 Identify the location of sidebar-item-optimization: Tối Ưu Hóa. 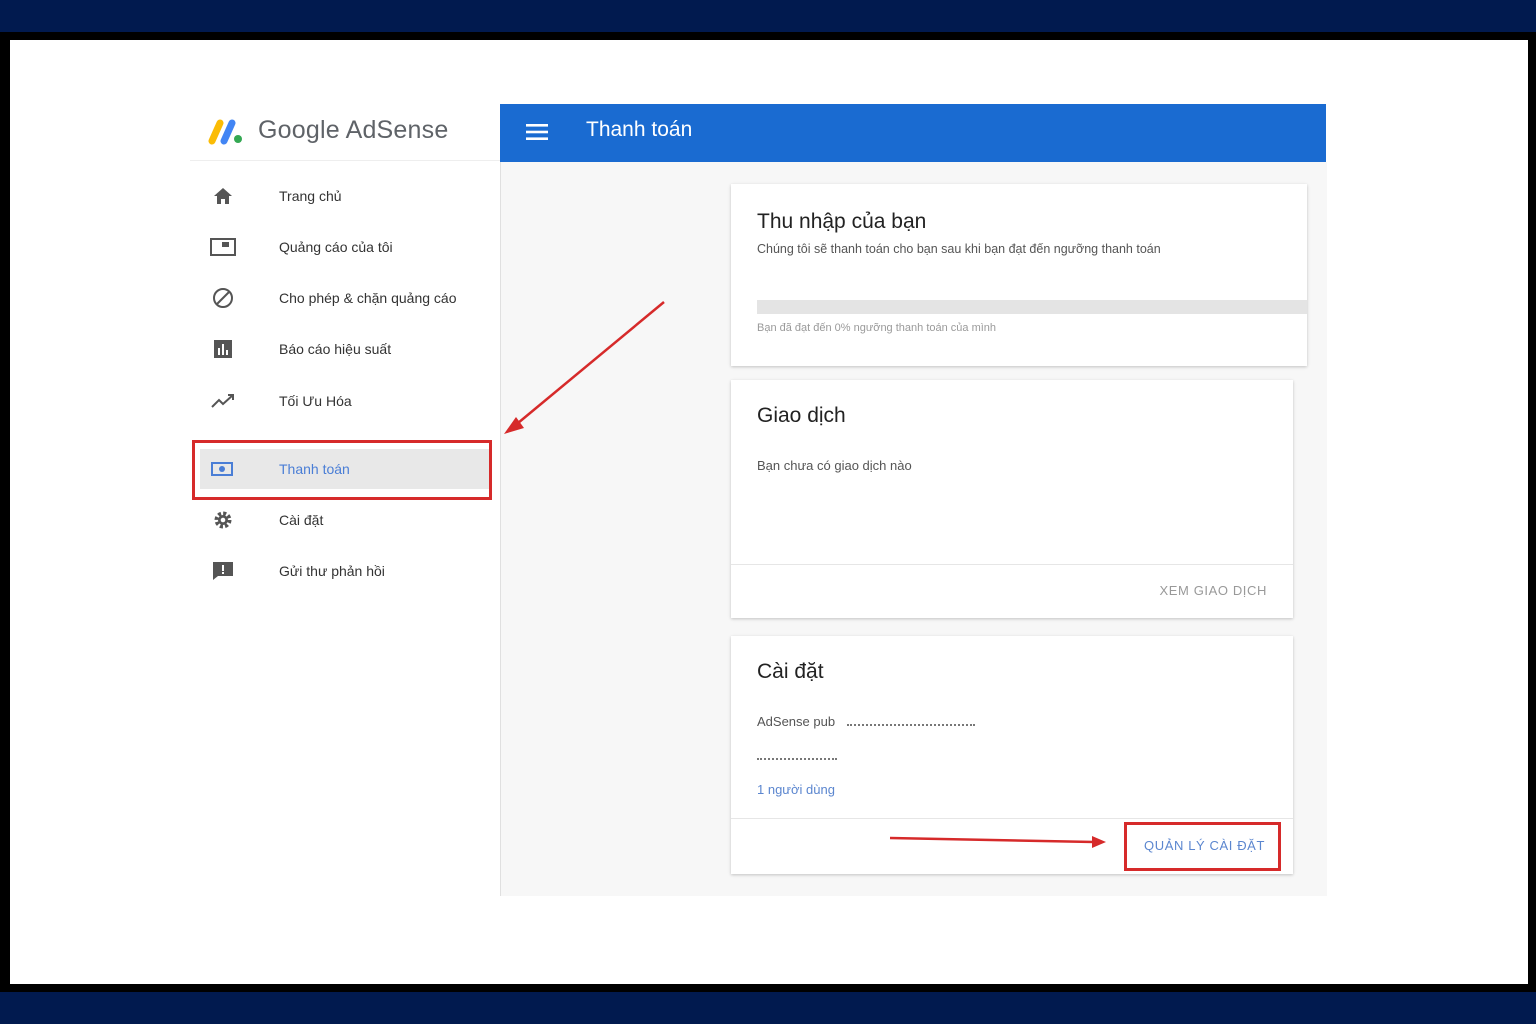
(345, 401).